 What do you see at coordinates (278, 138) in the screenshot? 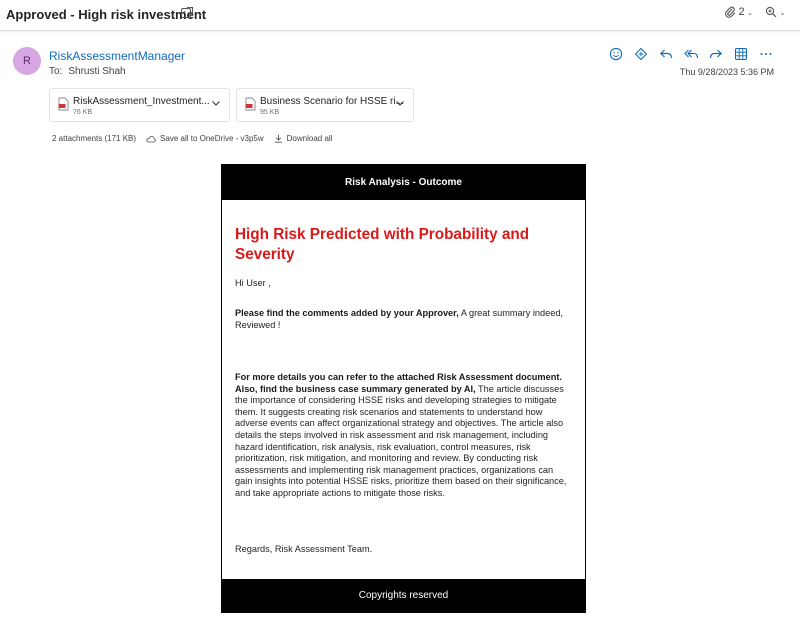
I see `download-icon` at bounding box center [278, 138].